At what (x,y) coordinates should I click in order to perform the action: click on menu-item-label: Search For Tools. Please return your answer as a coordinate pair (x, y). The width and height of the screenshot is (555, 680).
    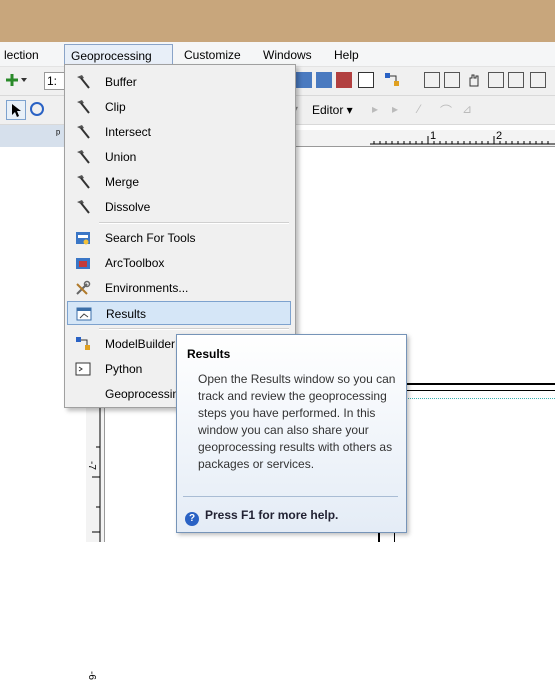
    Looking at the image, I should click on (150, 238).